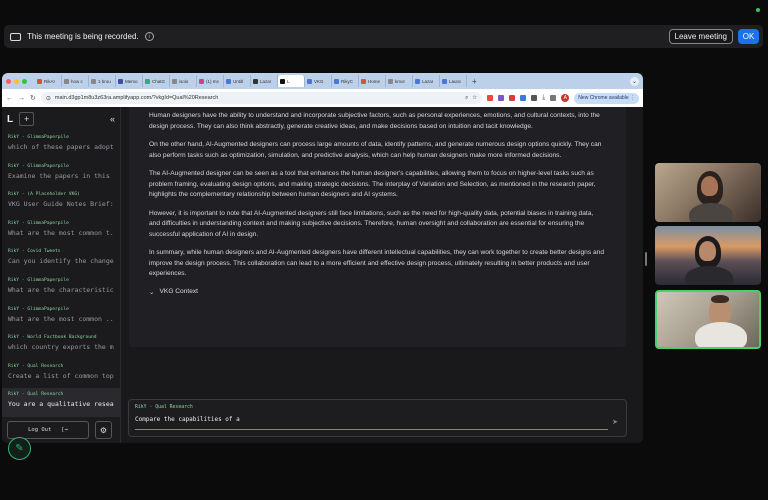 The height and width of the screenshot is (500, 768). Describe the element at coordinates (48, 98) in the screenshot. I see `site-info-icon: ⊙` at that location.